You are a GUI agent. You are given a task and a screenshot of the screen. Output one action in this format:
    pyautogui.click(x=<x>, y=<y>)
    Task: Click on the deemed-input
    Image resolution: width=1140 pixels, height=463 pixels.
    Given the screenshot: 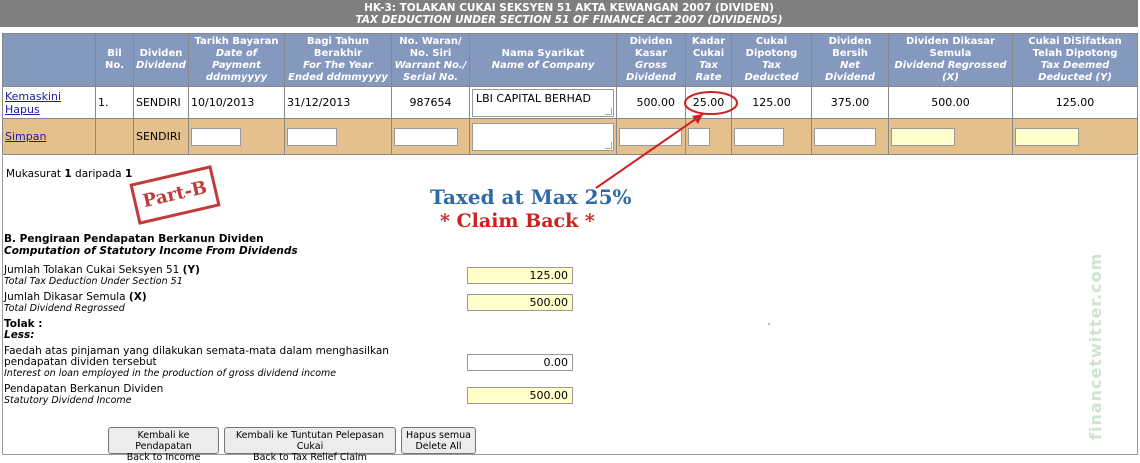 What is the action you would take?
    pyautogui.click(x=1047, y=136)
    